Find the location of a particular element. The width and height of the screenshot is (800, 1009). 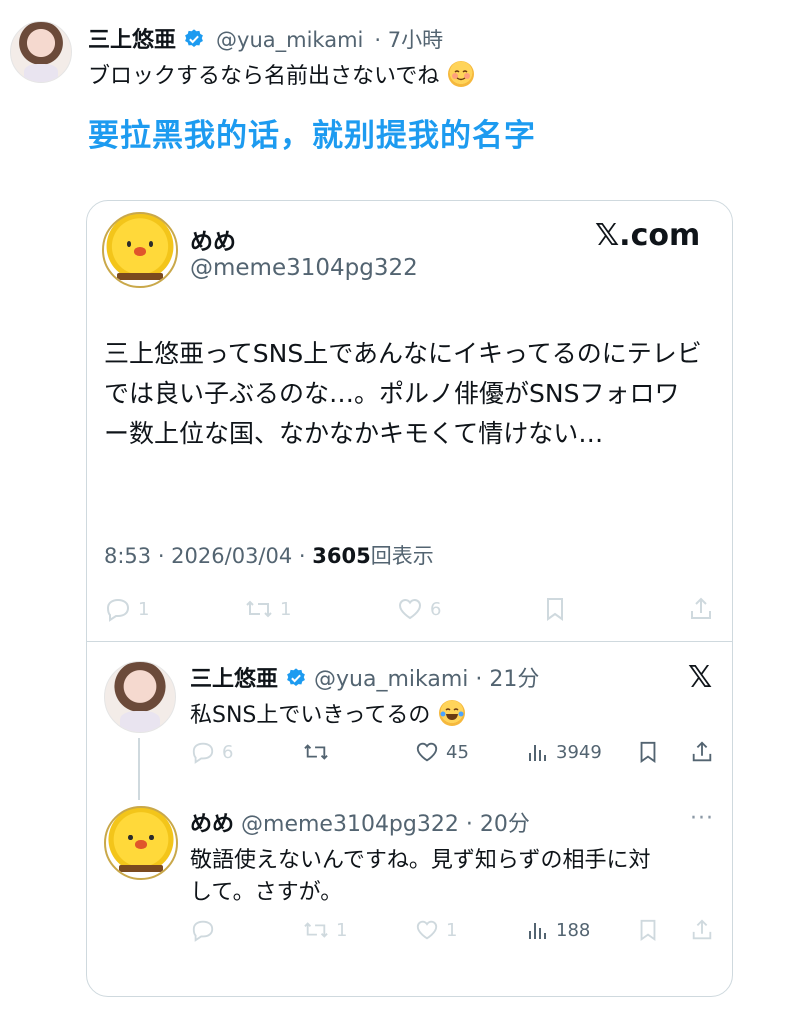

post-header: 三上悠亜 @yua_mikami · 7小時 is located at coordinates (265, 39).